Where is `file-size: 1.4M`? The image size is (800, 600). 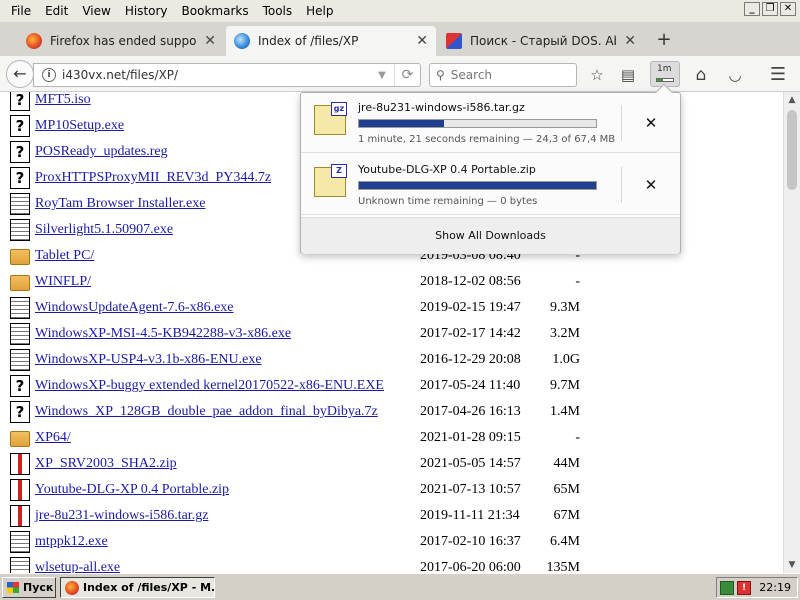 file-size: 1.4M is located at coordinates (565, 411).